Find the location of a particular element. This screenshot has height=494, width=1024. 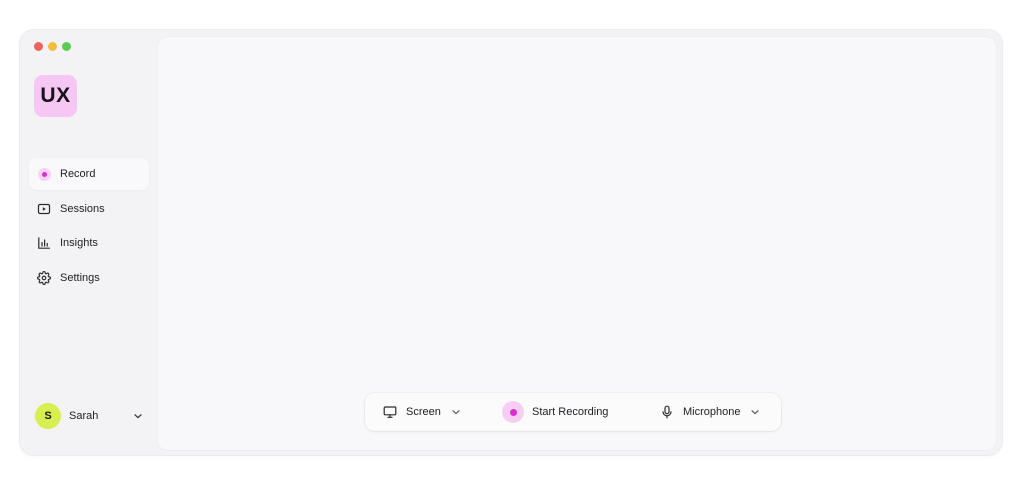

sidebar-nav: Record Sessions Insights Settings is located at coordinates (89, 227).